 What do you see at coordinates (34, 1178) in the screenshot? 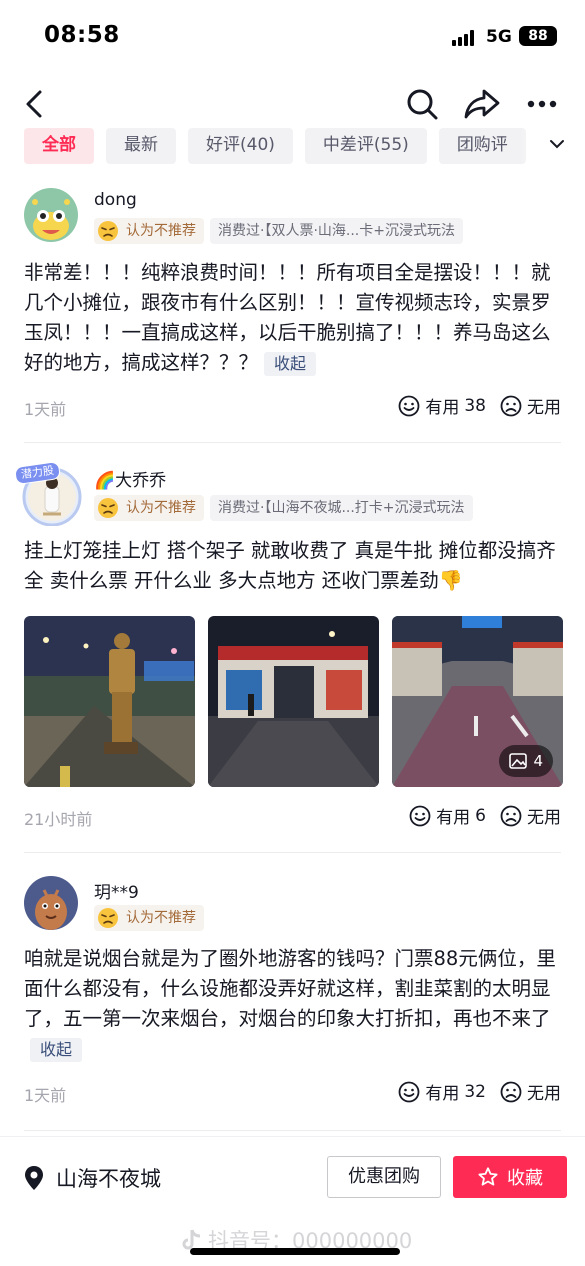
I see `location-pin-icon` at bounding box center [34, 1178].